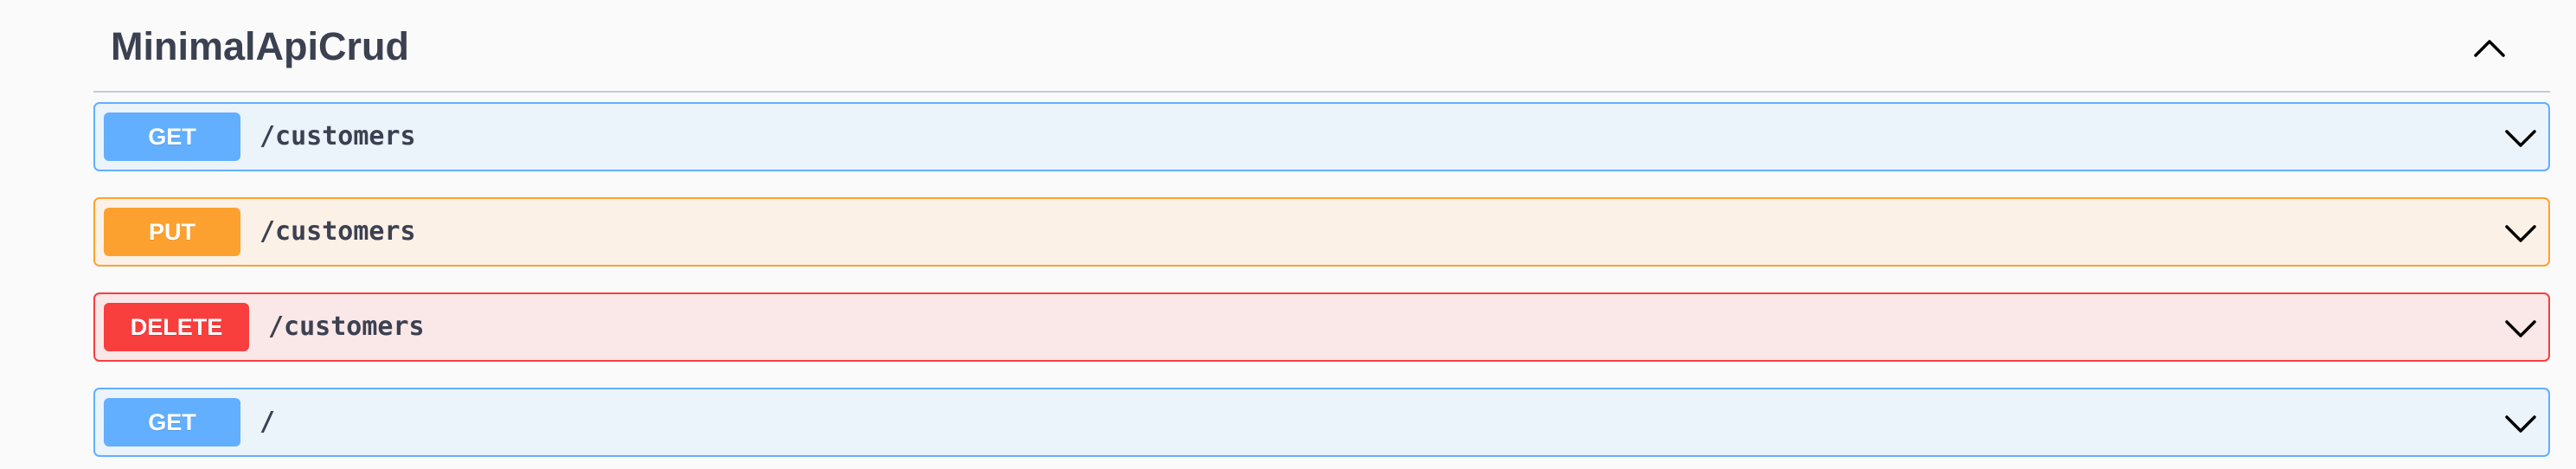 The image size is (2576, 469). Describe the element at coordinates (1321, 327) in the screenshot. I see `operation-delete-customers: DELETE /customers` at that location.